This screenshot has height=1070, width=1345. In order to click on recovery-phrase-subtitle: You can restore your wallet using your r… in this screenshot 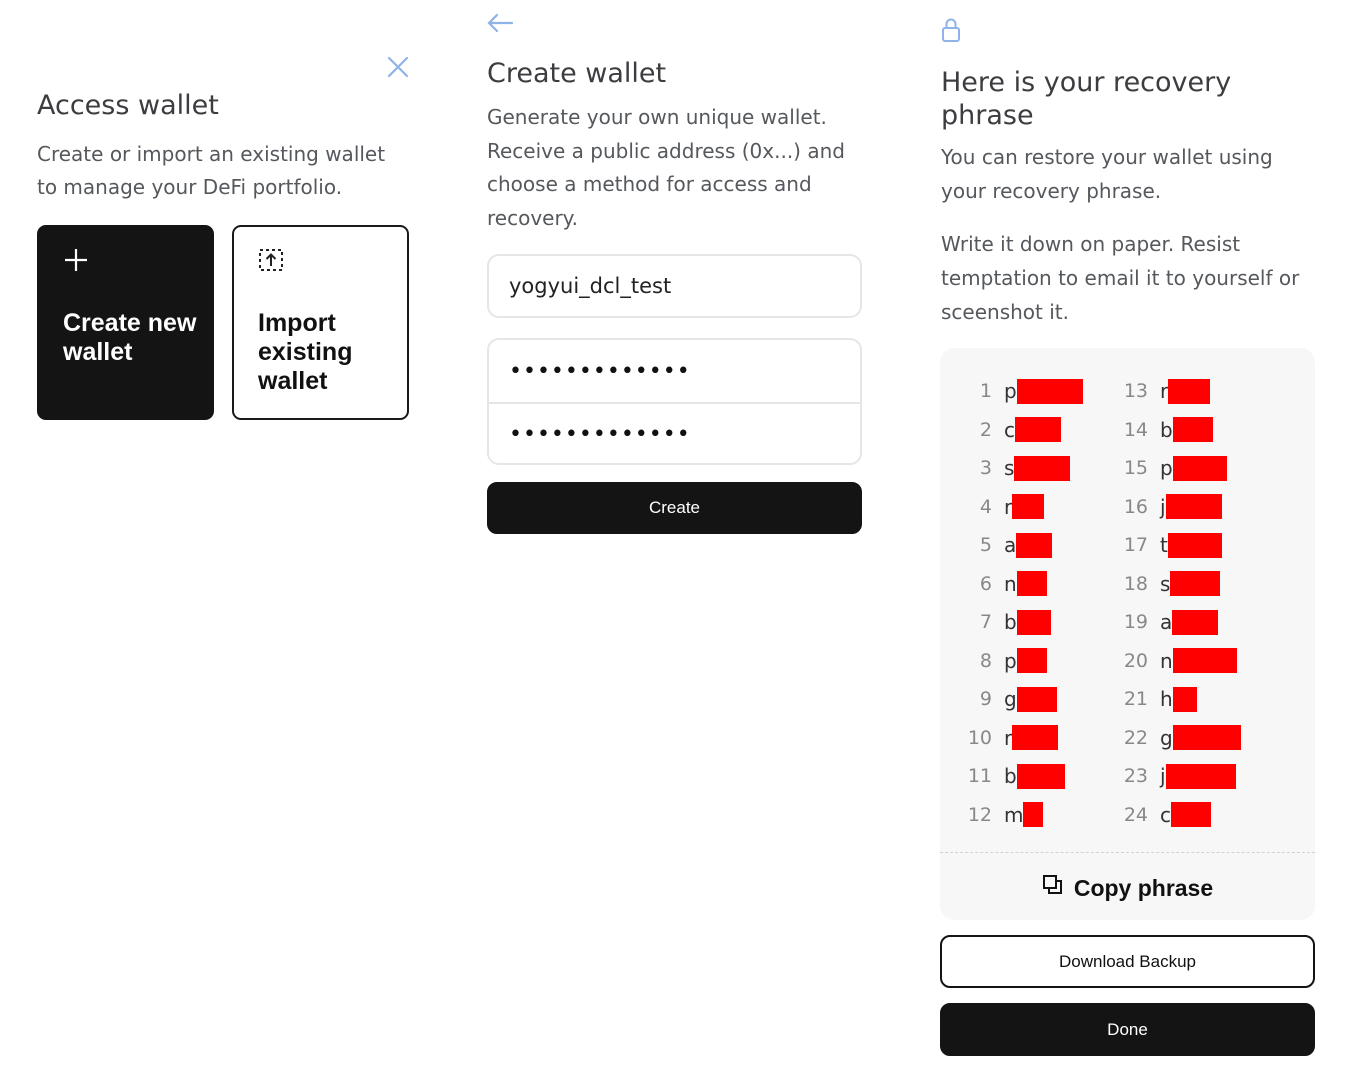, I will do `click(1107, 174)`.